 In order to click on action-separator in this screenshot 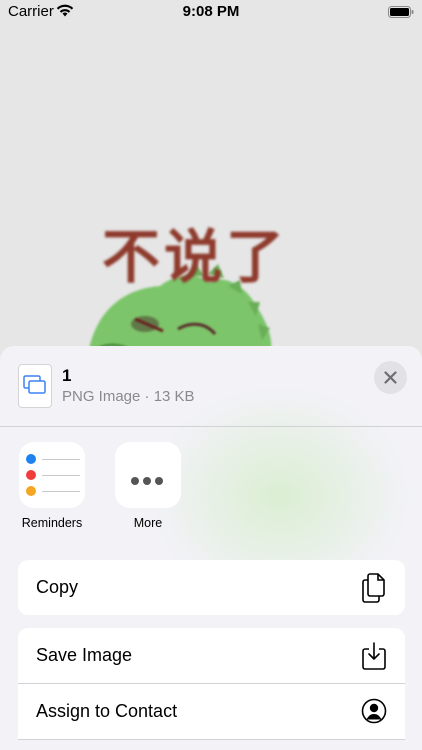, I will do `click(211, 739)`.